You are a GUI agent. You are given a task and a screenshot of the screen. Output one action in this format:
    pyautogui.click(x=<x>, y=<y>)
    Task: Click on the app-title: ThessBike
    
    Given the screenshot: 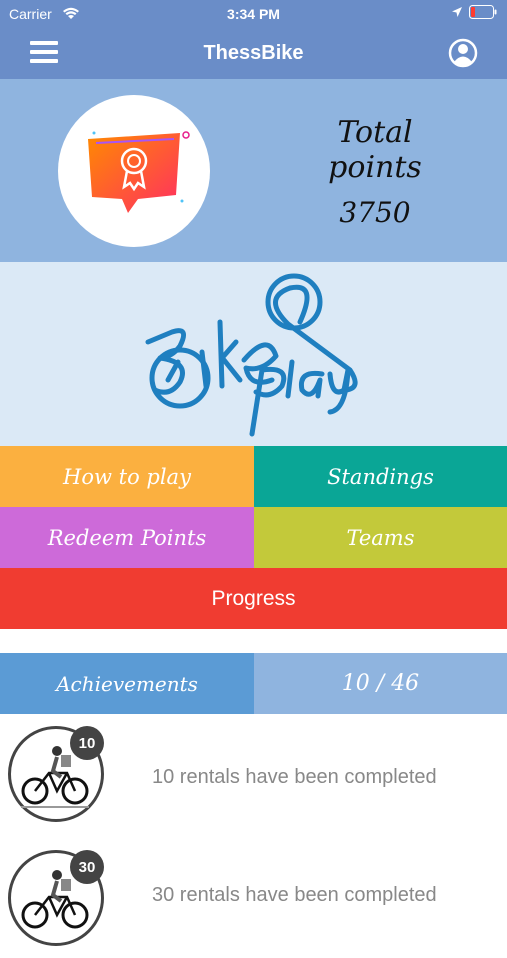 What is the action you would take?
    pyautogui.click(x=253, y=53)
    